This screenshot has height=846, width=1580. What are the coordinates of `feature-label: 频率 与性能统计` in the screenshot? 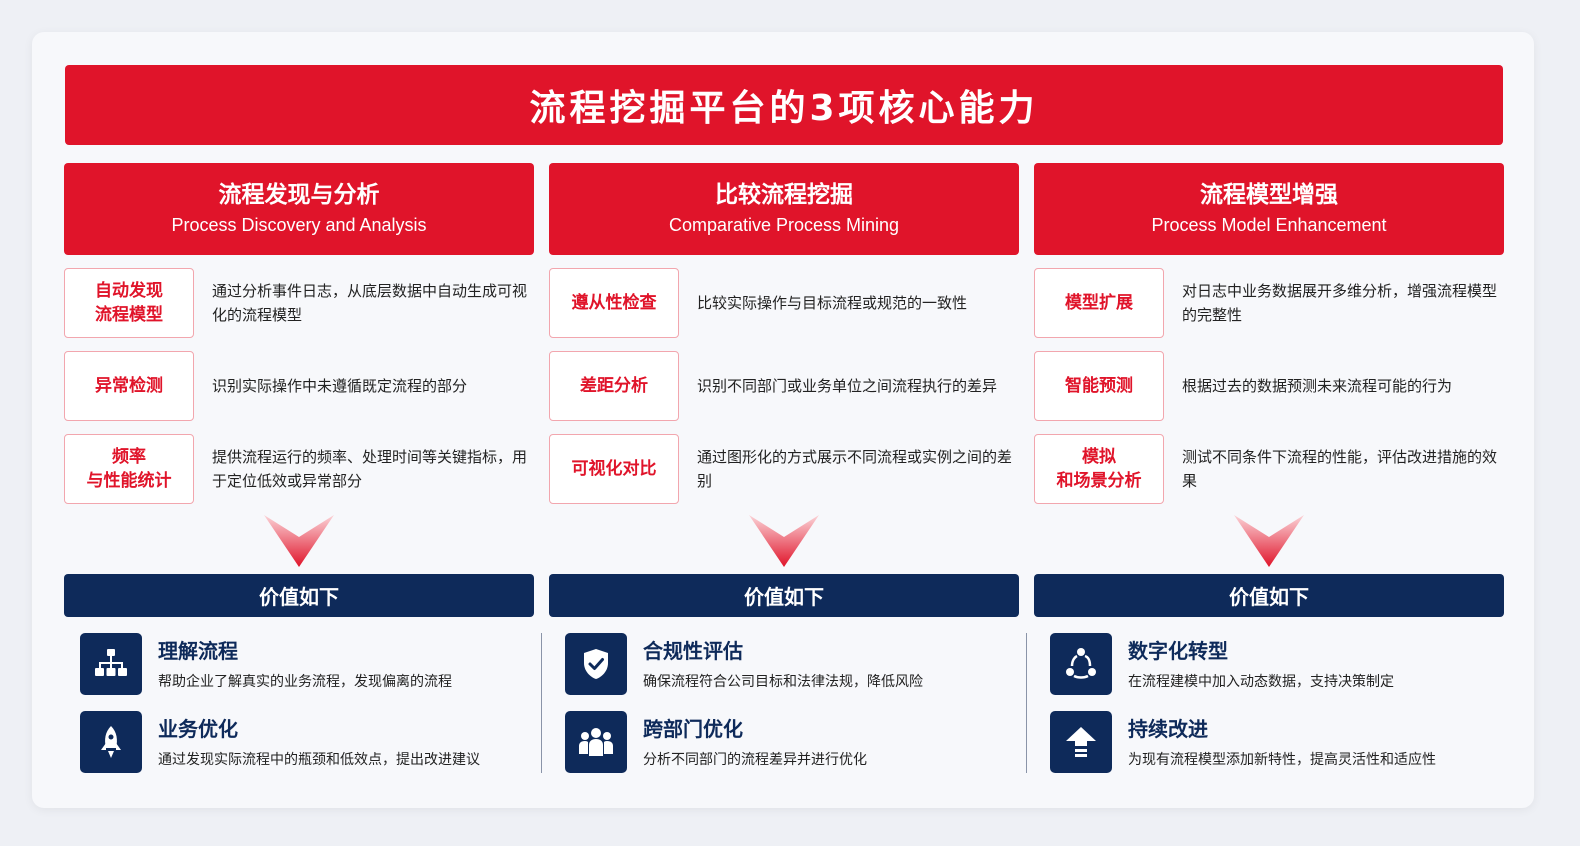 It's located at (129, 469).